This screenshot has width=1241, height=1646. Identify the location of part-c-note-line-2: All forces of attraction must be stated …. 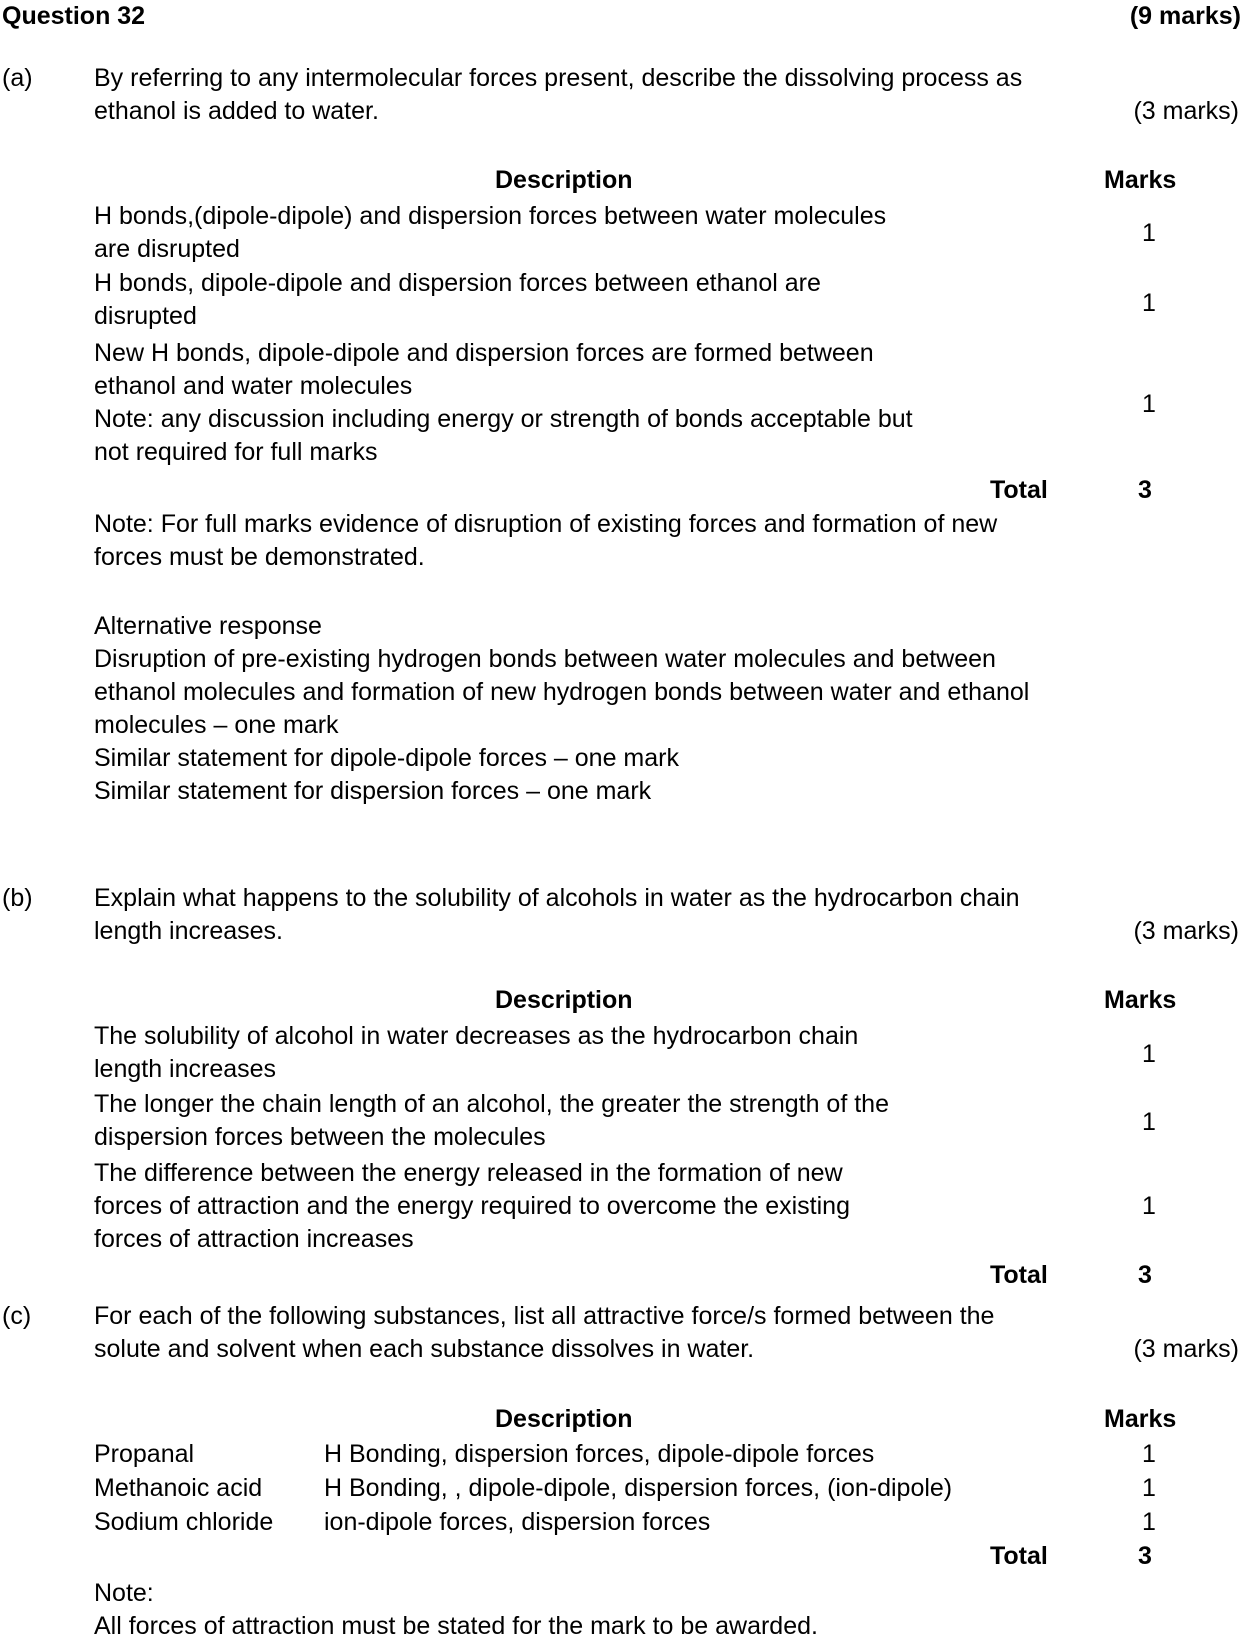
(456, 1626).